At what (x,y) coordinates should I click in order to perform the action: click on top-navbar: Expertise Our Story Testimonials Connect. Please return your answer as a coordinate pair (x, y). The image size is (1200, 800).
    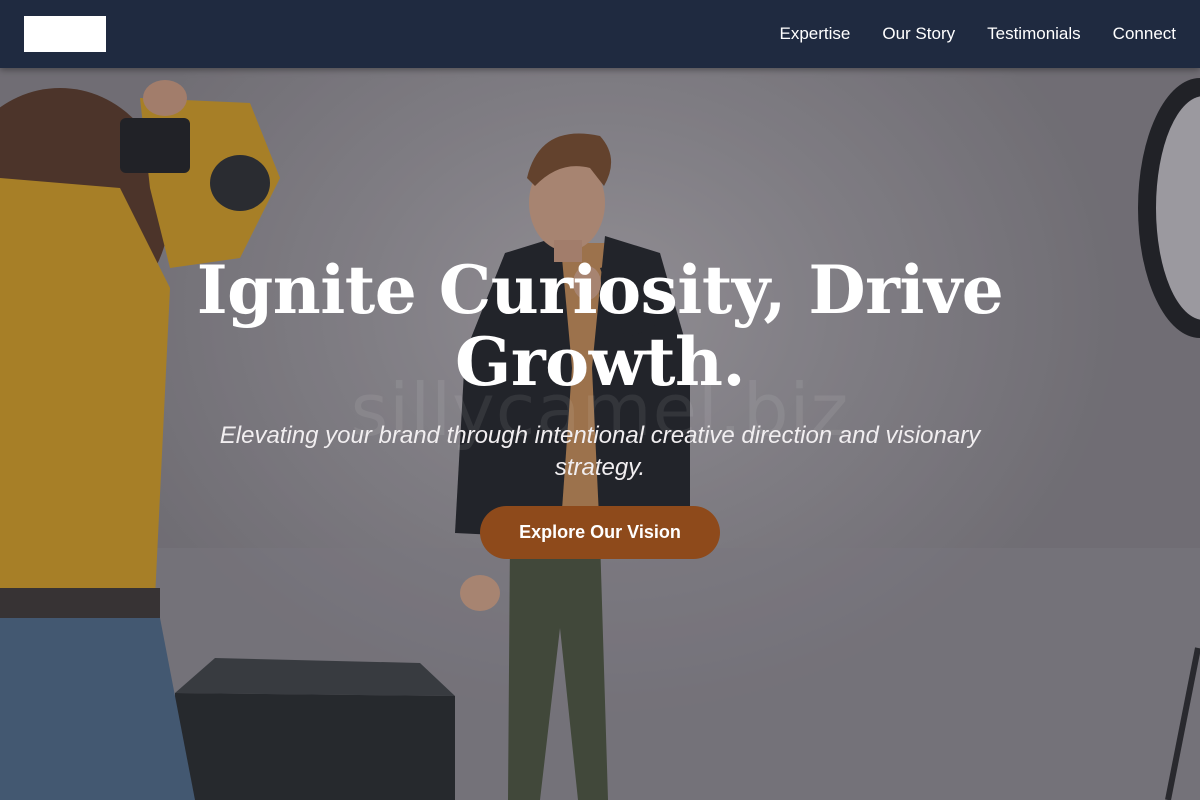
    Looking at the image, I should click on (600, 34).